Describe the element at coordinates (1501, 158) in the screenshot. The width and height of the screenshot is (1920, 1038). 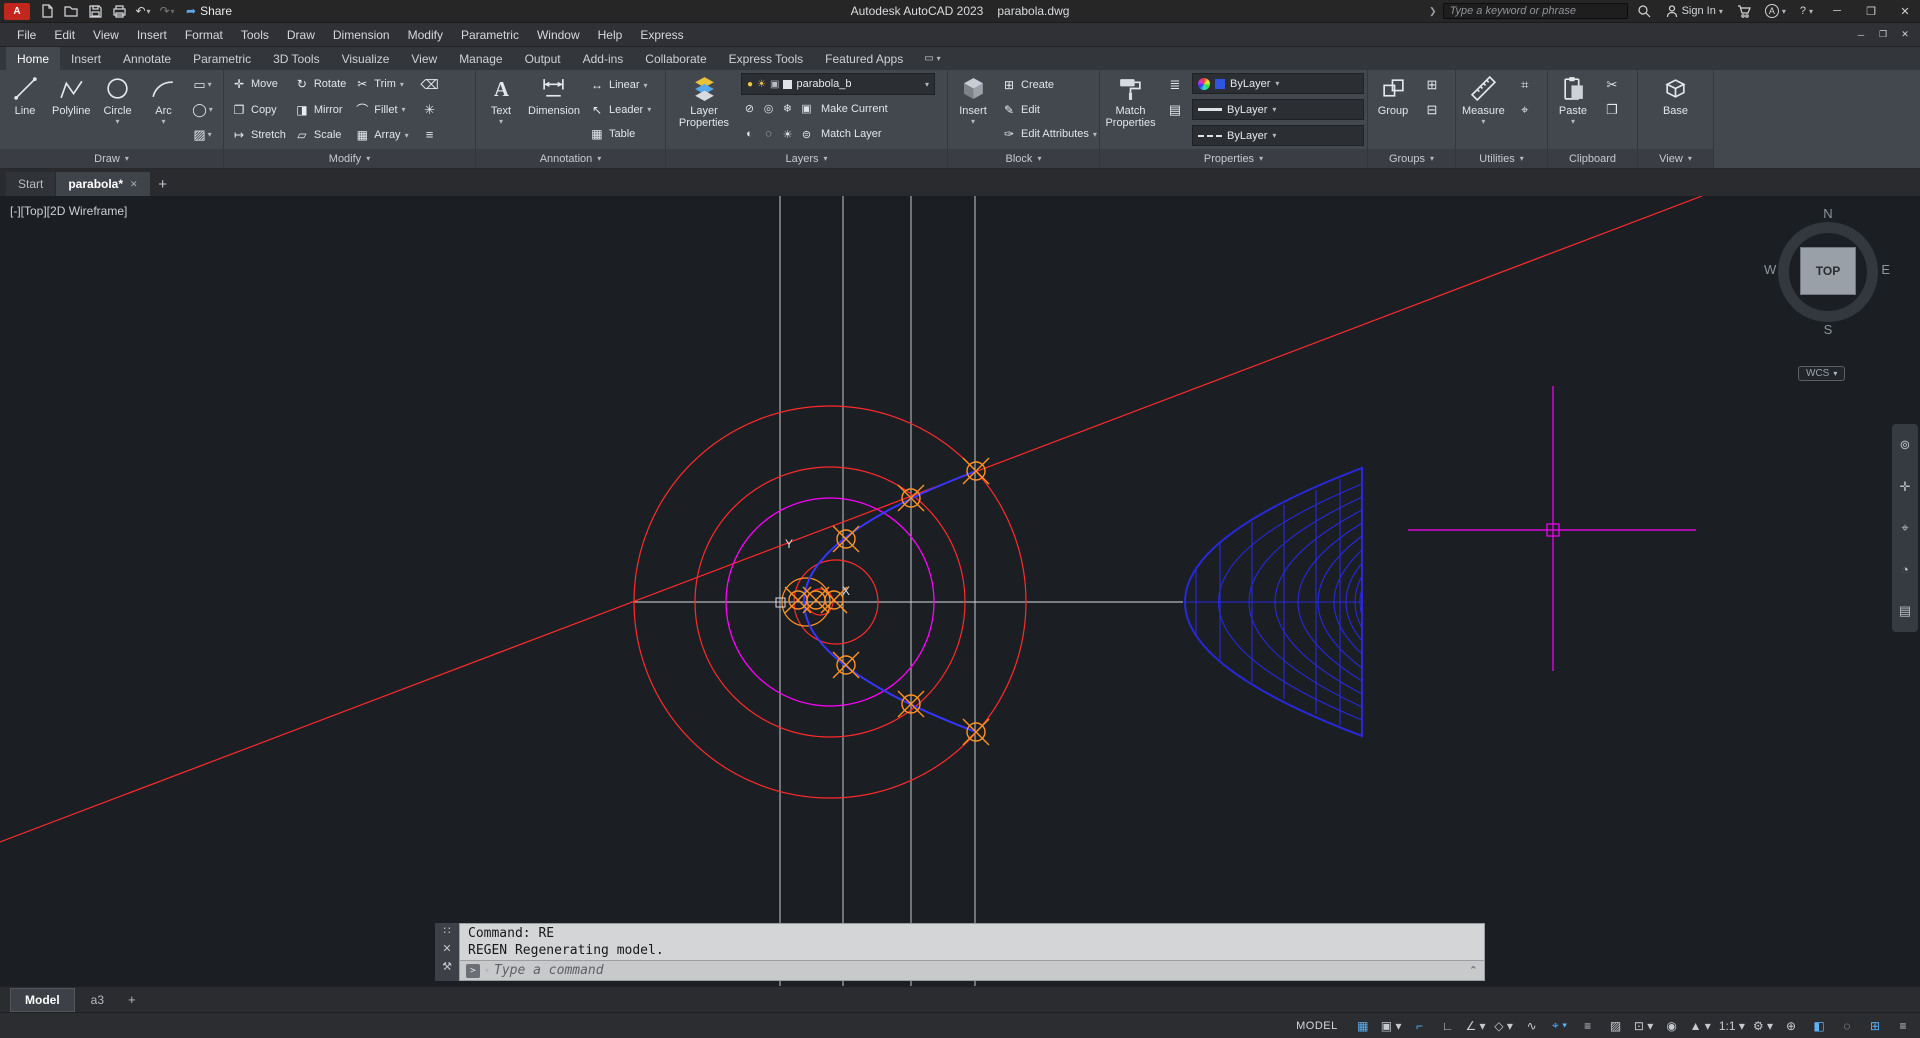
I see `panel-label-utilities: Utilities ▾` at that location.